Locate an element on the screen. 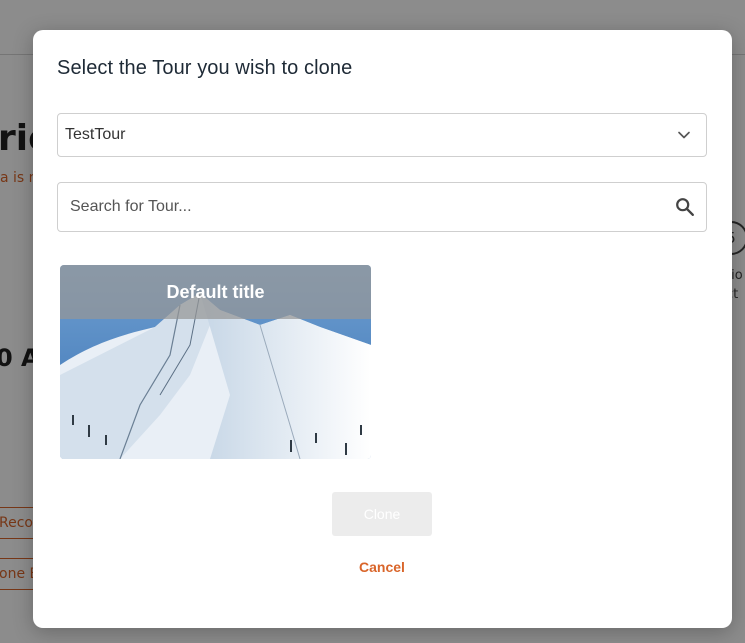 The image size is (745, 643). tour-card: Default title is located at coordinates (215, 362).